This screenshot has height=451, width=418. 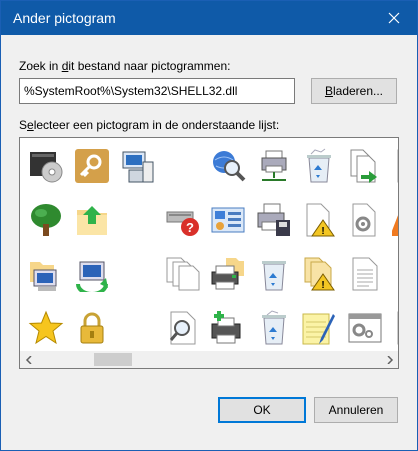 I want to click on close-button, so click(x=394, y=18).